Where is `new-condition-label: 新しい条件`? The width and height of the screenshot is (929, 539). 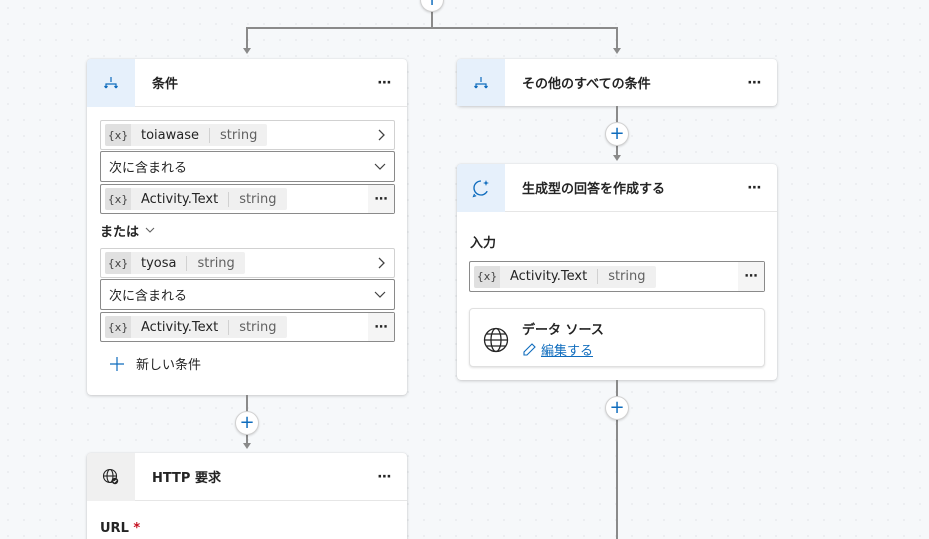
new-condition-label: 新しい条件 is located at coordinates (169, 365).